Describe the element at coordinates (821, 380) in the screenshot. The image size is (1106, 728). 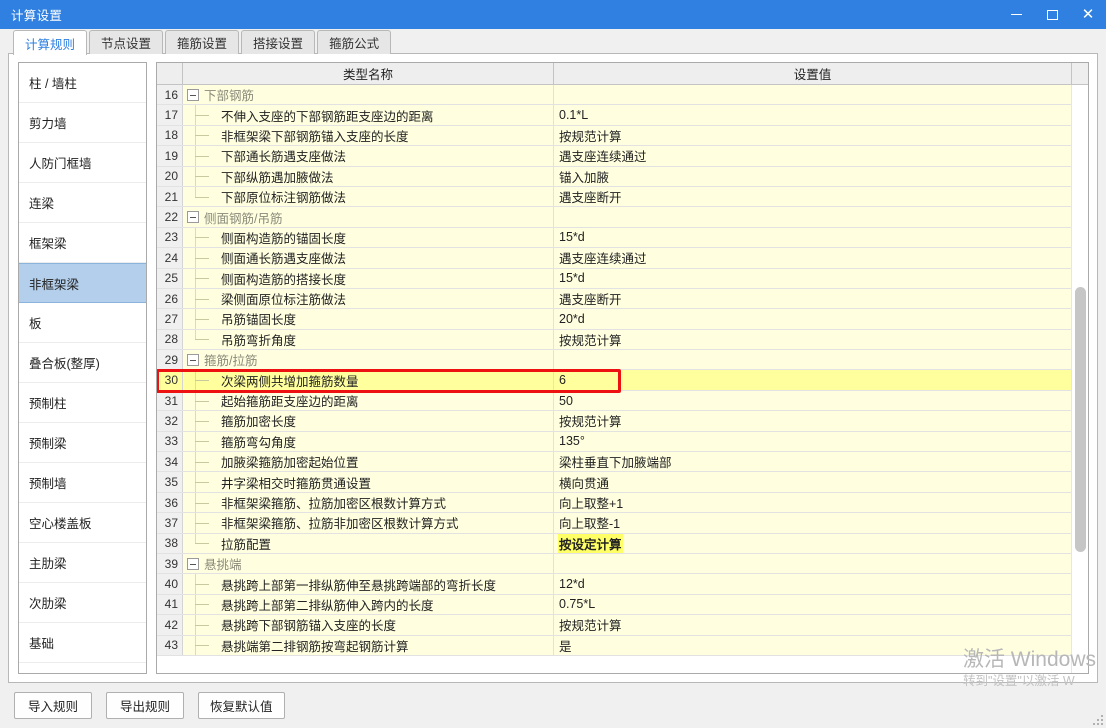
I see `row-setting-value-cell: 6` at that location.